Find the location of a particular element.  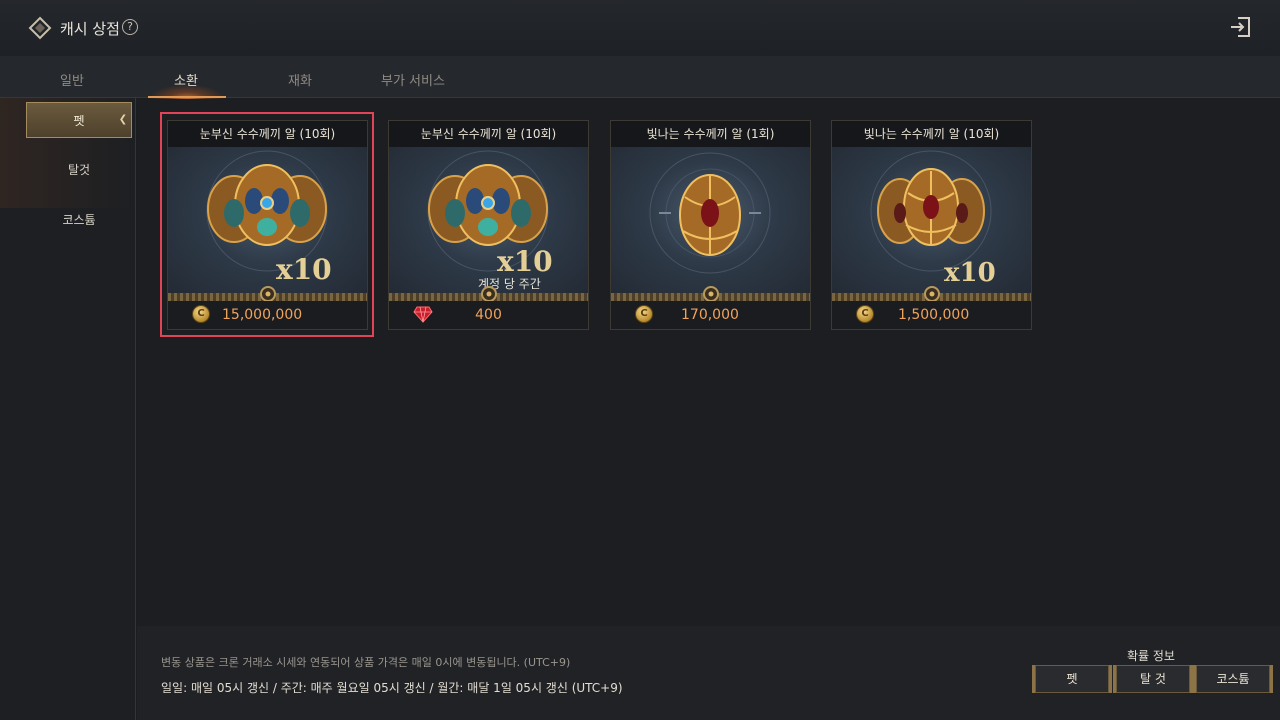

product-card-3: 빛나는 수수께끼 알 (1회) 170,000 is located at coordinates (710, 225).